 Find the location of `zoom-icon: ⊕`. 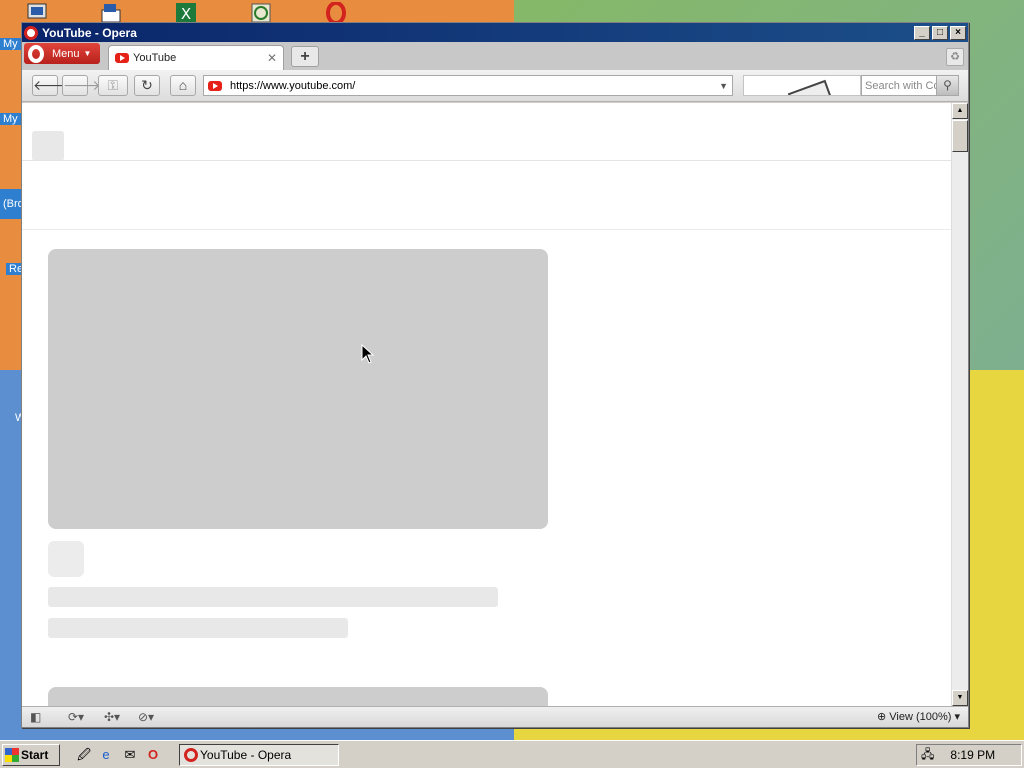

zoom-icon: ⊕ is located at coordinates (883, 717).